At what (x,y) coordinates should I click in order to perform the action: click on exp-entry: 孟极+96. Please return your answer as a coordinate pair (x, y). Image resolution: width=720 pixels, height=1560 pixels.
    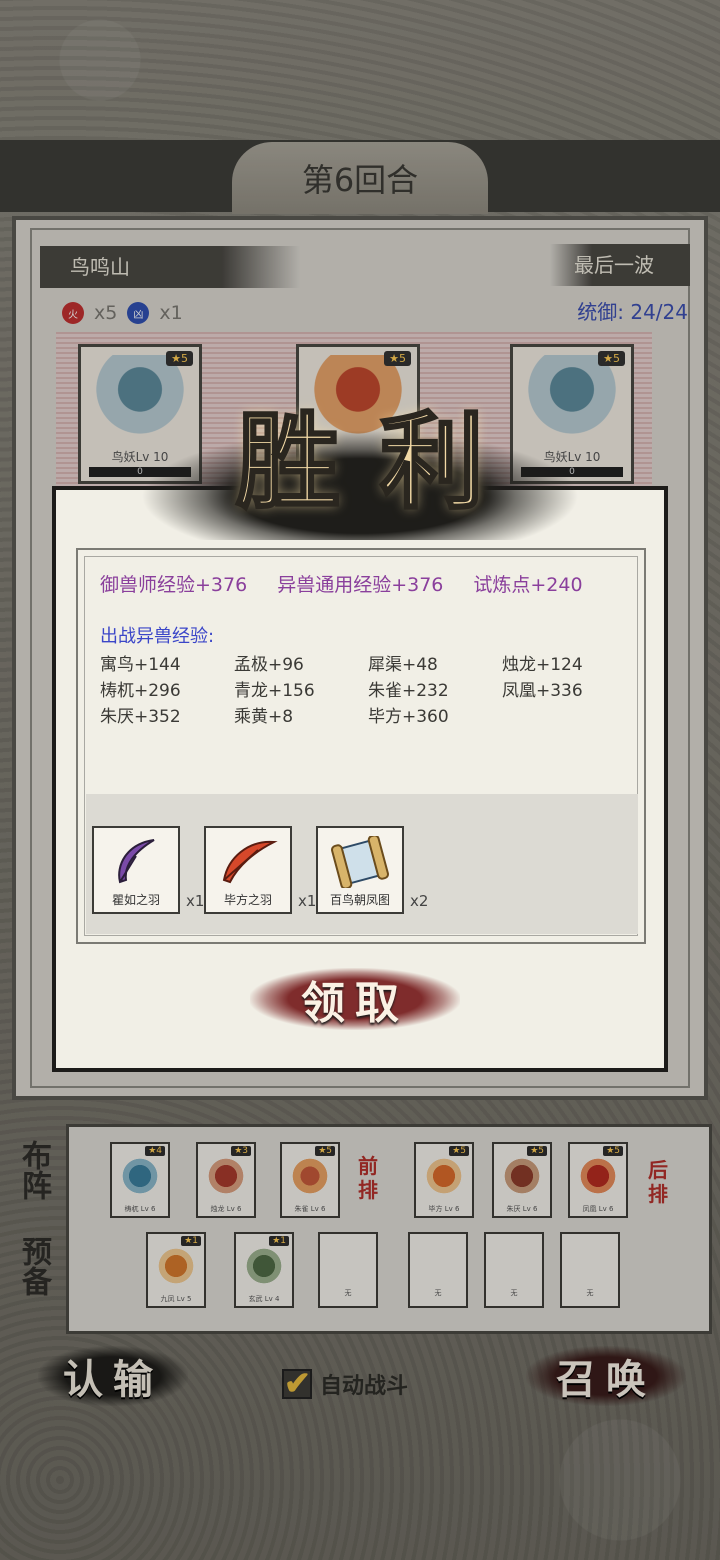
    Looking at the image, I should click on (269, 665).